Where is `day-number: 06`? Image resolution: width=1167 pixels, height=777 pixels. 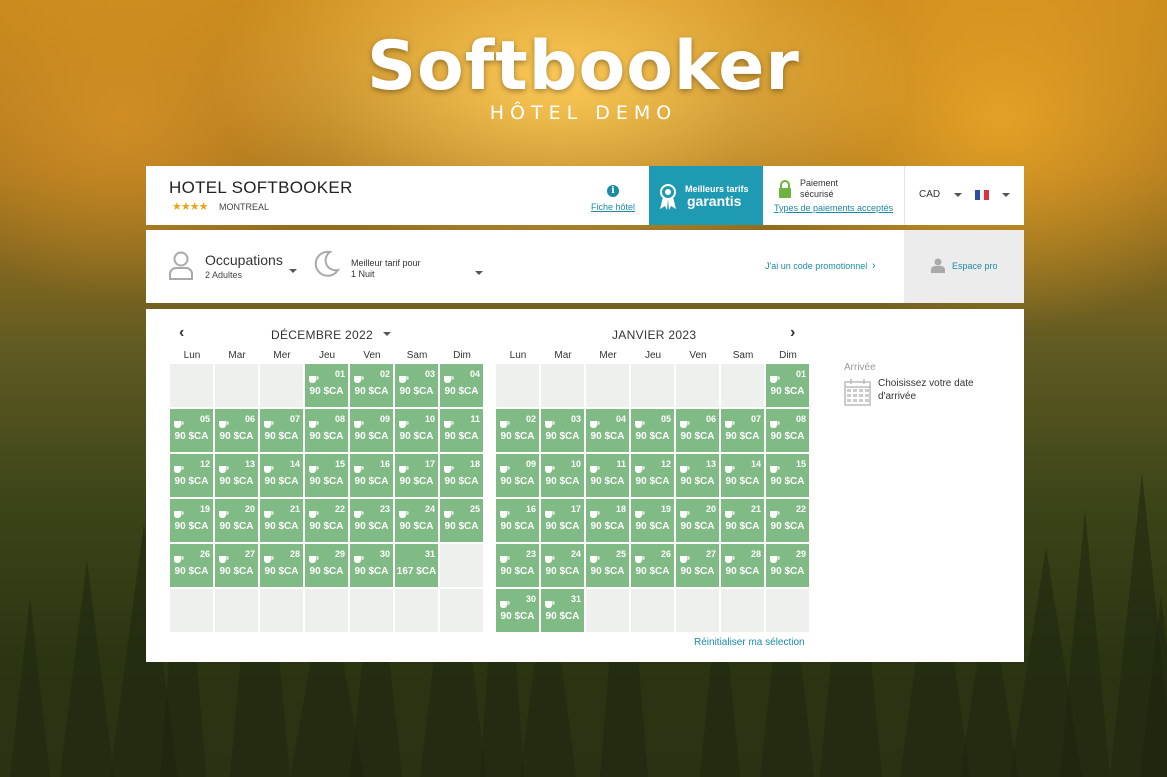 day-number: 06 is located at coordinates (249, 419).